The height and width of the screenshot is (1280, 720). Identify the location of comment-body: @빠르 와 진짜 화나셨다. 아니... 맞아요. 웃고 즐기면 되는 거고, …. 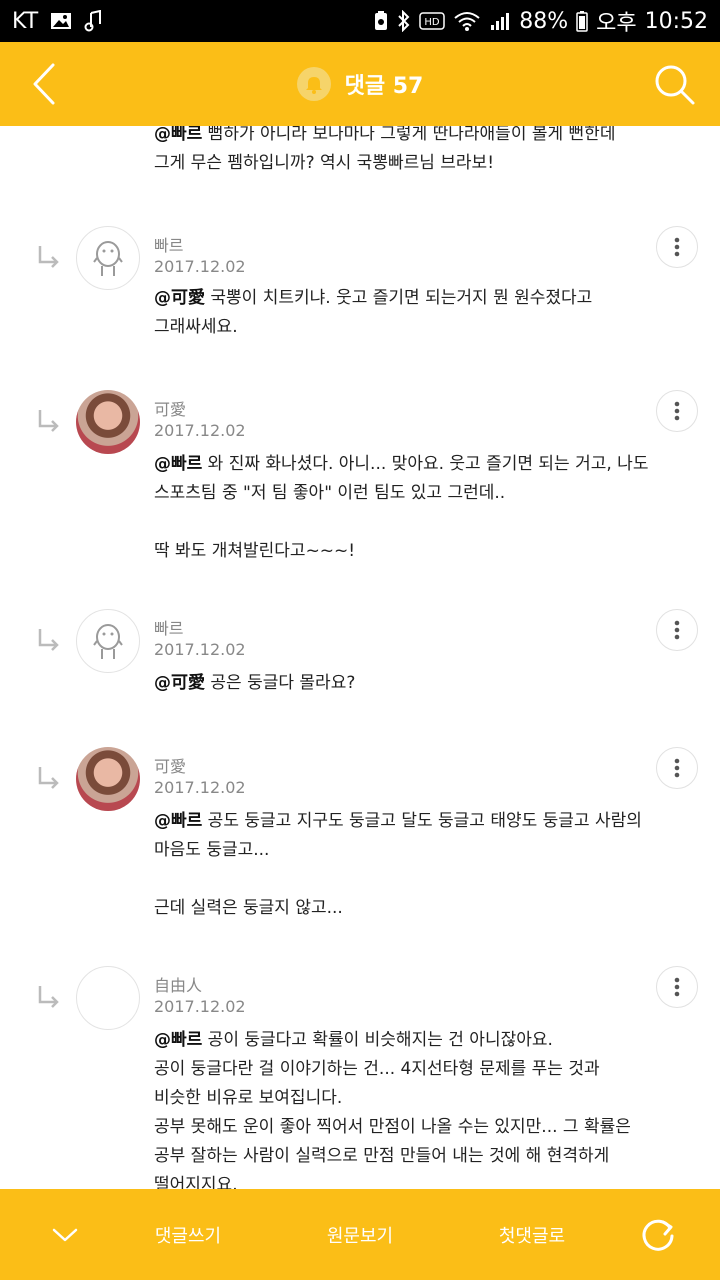
(414, 508).